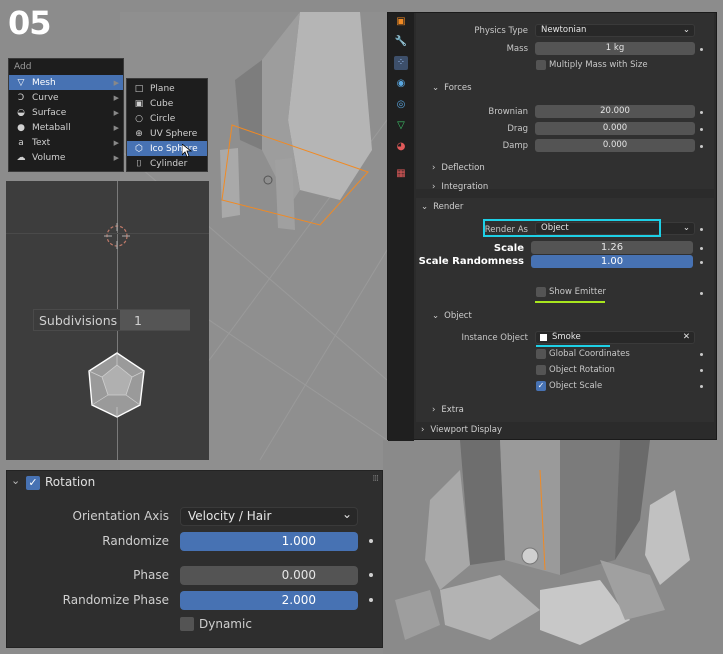 This screenshot has height=654, width=723. I want to click on add-menu-item-label: Surface, so click(49, 112).